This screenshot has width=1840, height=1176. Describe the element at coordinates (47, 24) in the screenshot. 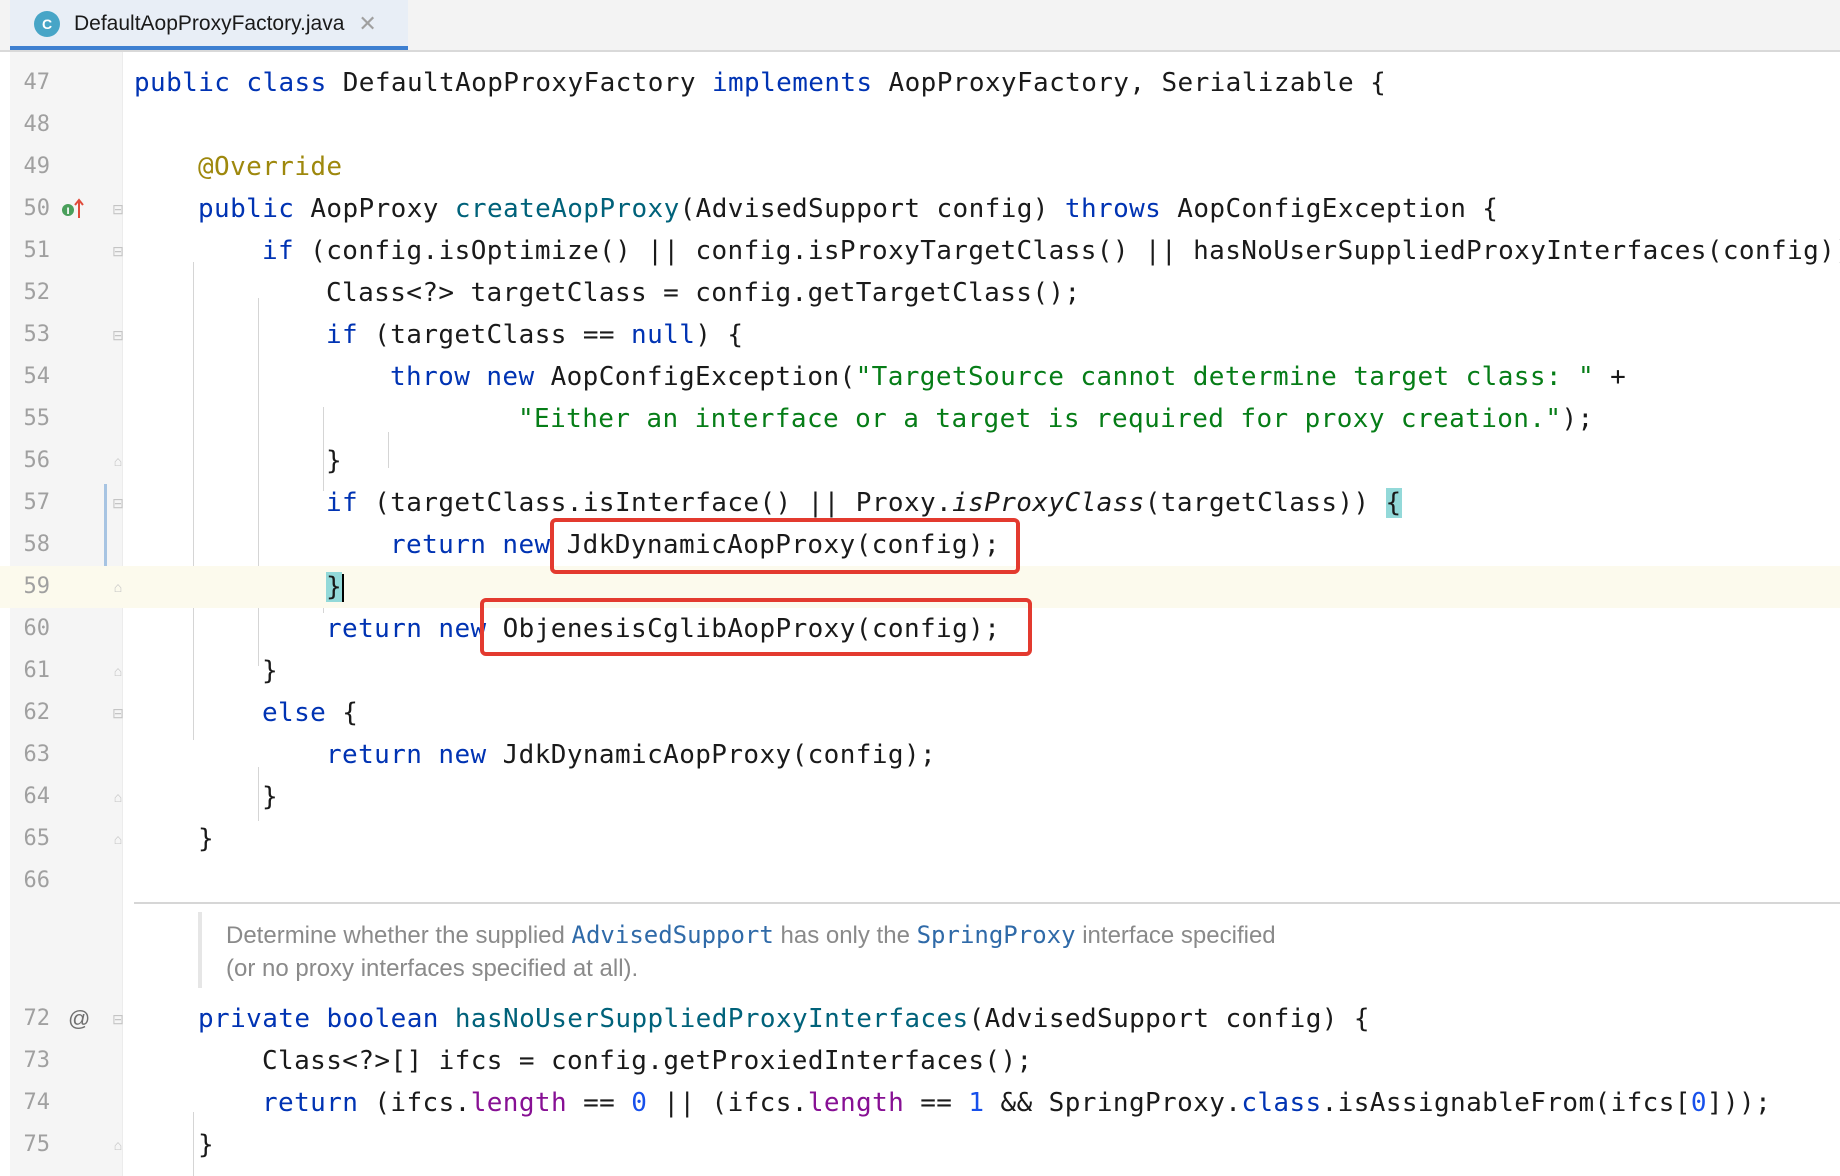

I see `java-class-icon: C` at that location.